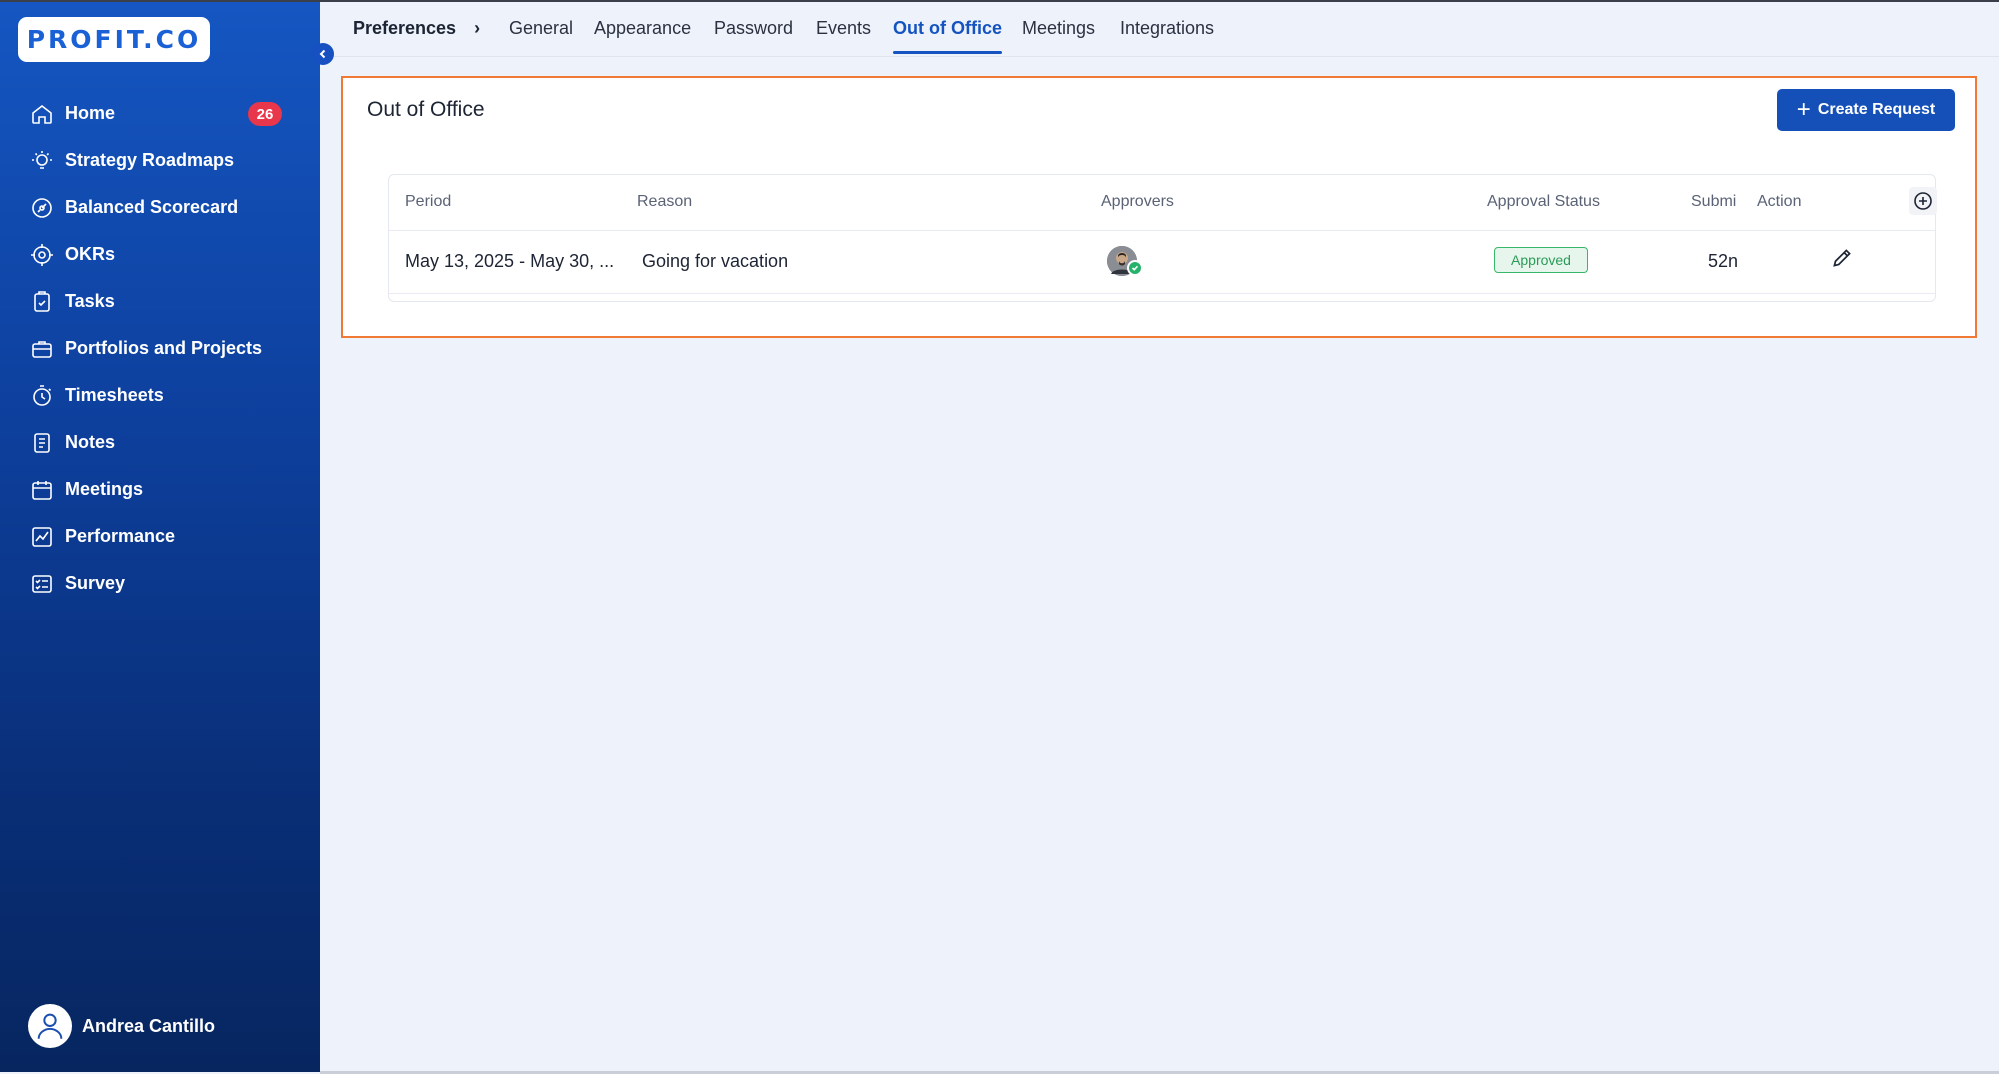 This screenshot has height=1074, width=1999. I want to click on breadcrumb: Preferences ›, so click(416, 28).